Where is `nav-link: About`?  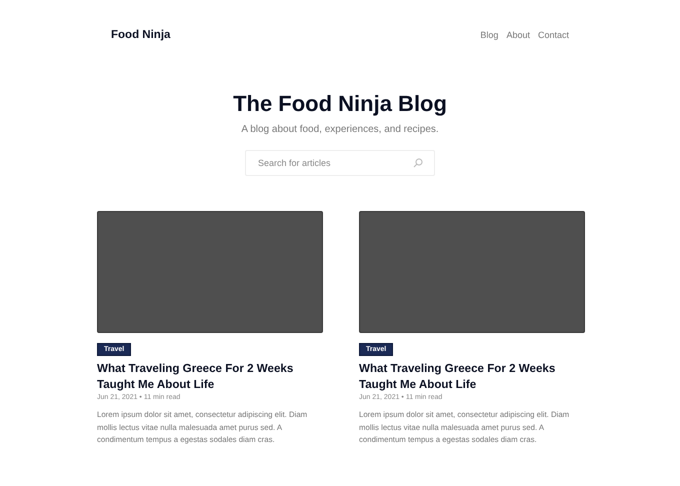
nav-link: About is located at coordinates (518, 35).